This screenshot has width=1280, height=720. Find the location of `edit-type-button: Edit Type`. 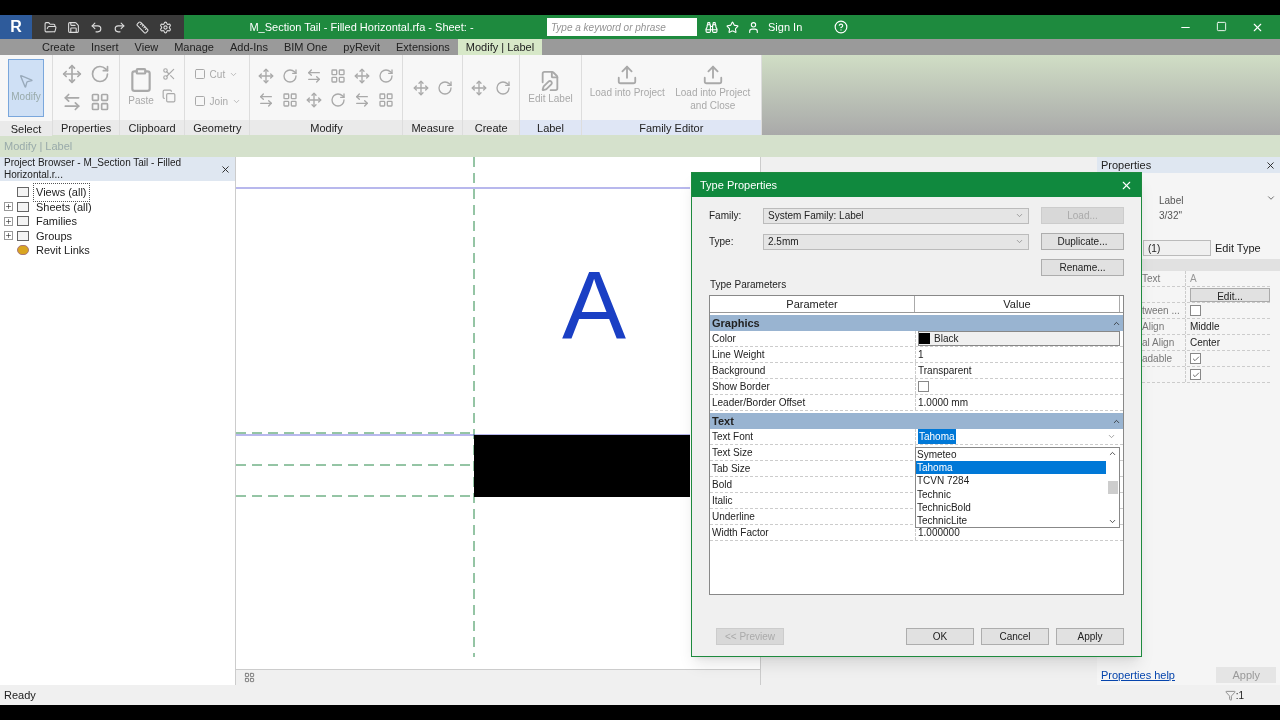

edit-type-button: Edit Type is located at coordinates (1238, 248).